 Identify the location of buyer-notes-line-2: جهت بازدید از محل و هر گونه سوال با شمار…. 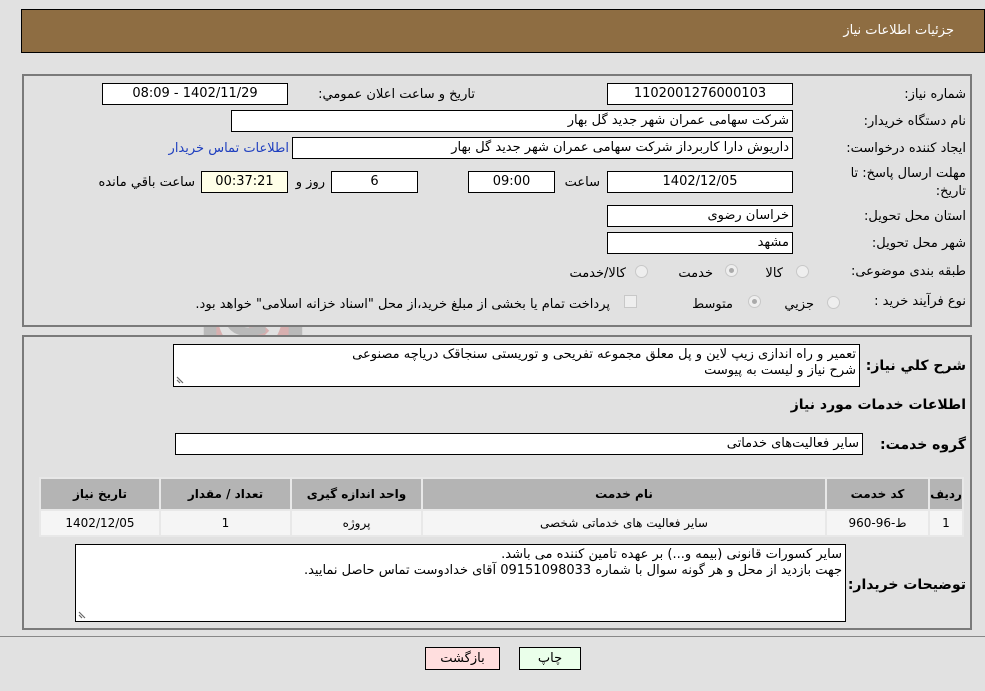
(572, 570).